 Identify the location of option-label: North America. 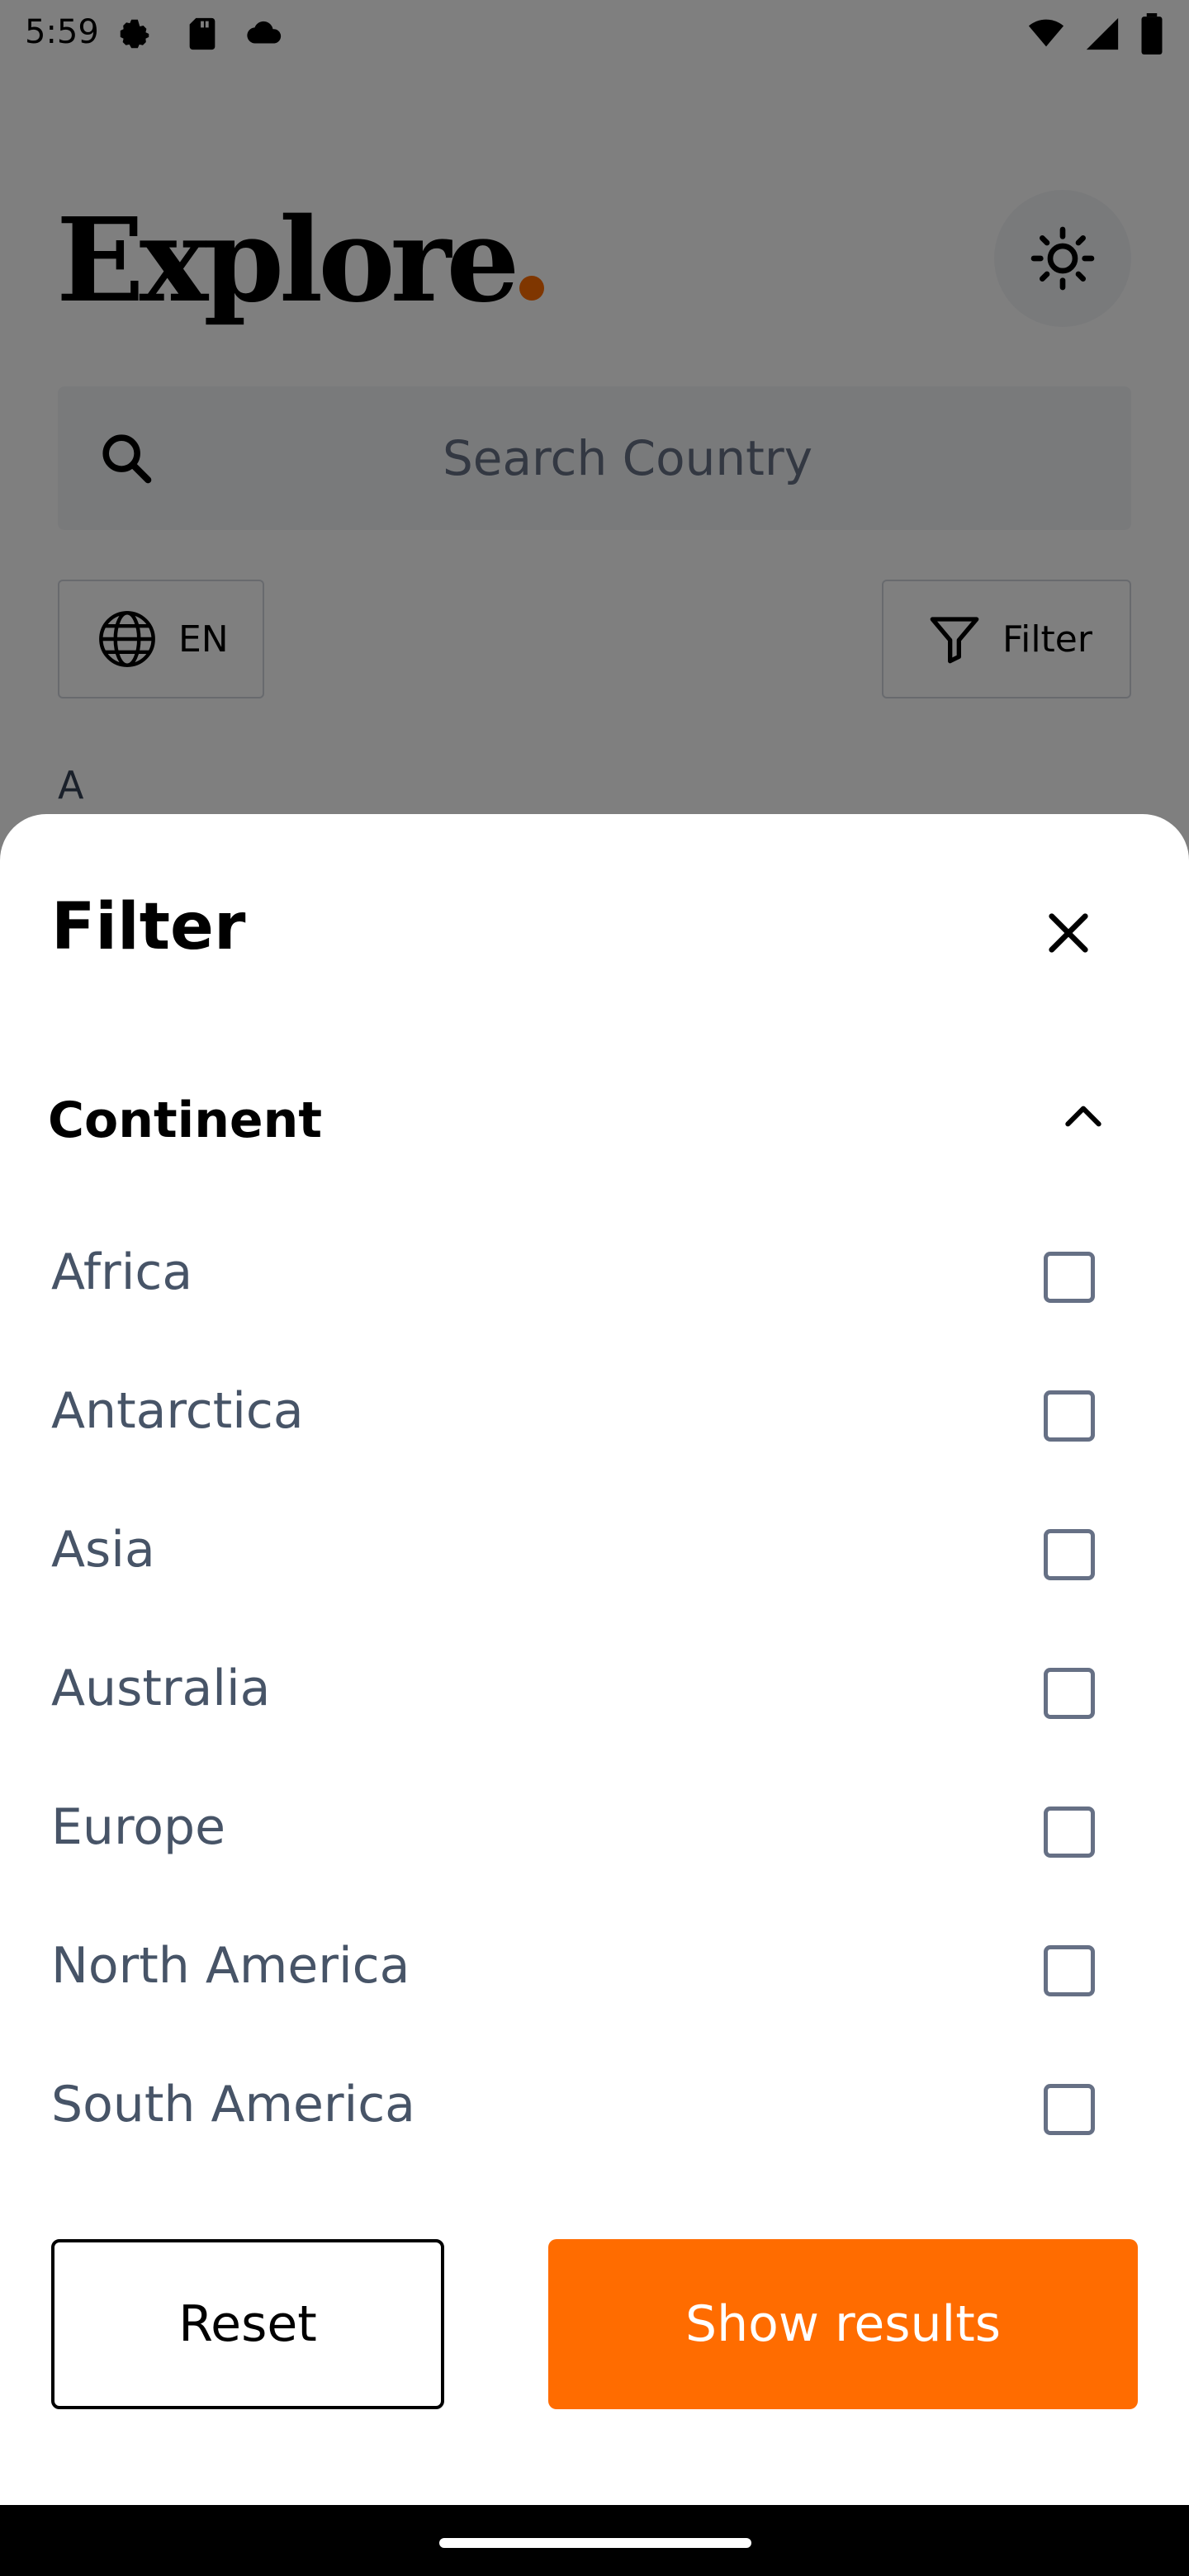
(230, 1966).